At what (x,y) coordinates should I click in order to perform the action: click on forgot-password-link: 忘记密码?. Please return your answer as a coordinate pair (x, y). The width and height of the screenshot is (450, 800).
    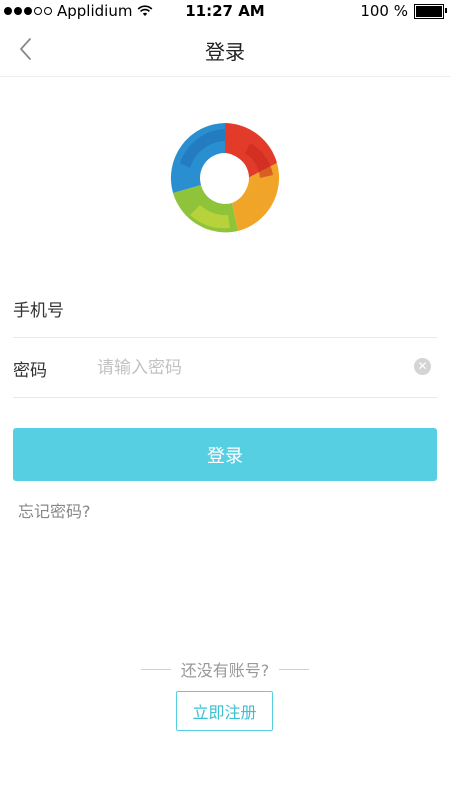
    Looking at the image, I should click on (54, 510).